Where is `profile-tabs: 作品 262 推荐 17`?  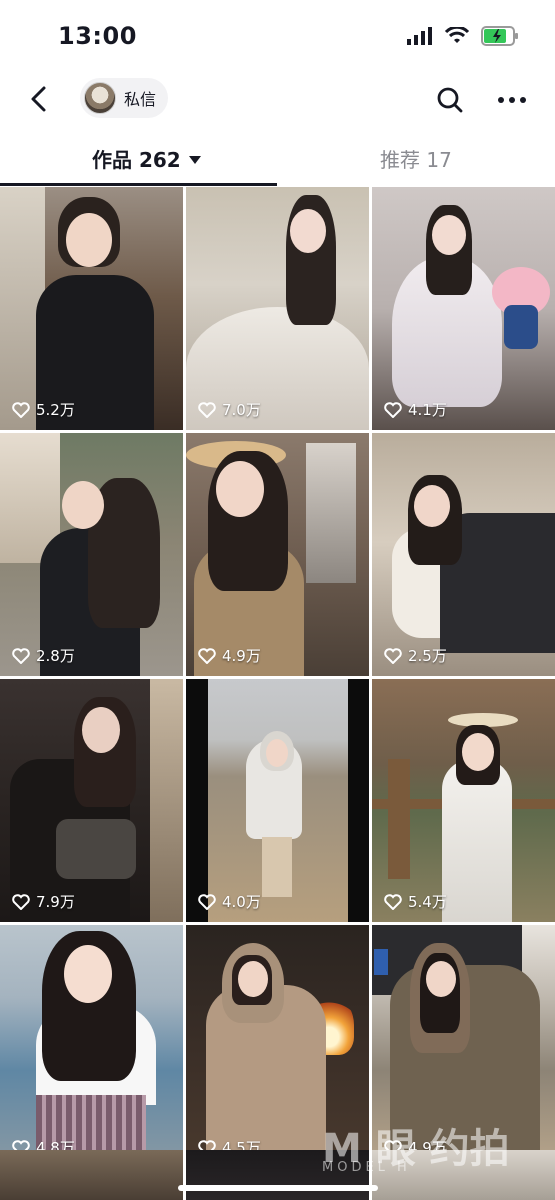 profile-tabs: 作品 262 推荐 17 is located at coordinates (277, 161).